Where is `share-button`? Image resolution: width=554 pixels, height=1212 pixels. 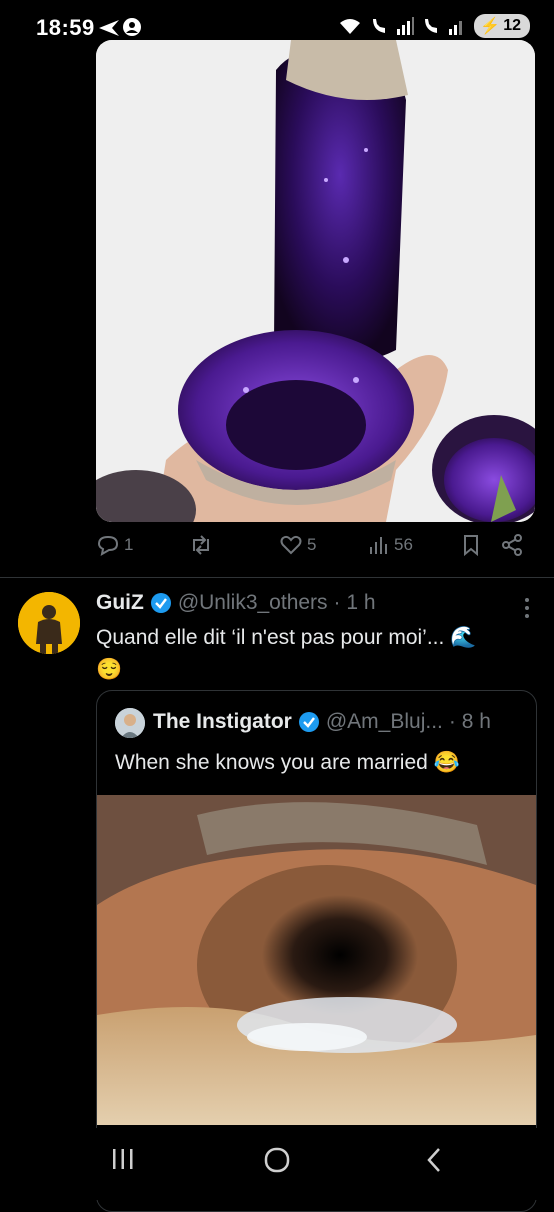 share-button is located at coordinates (512, 545).